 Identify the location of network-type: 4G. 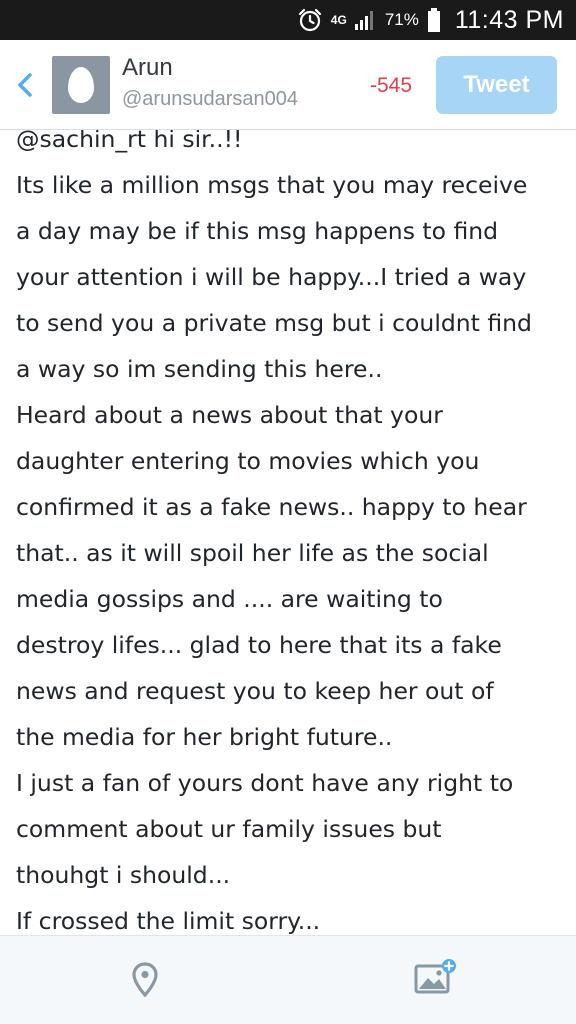
(338, 20).